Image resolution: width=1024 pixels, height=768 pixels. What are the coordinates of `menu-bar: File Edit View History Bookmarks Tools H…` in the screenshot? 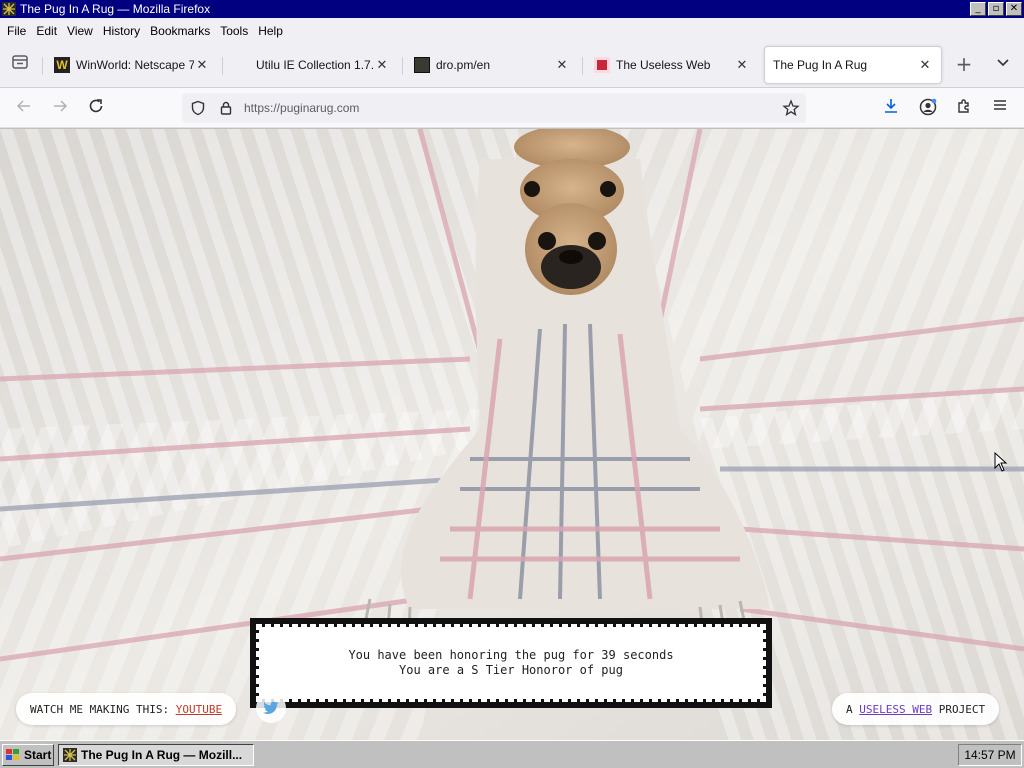 It's located at (512, 30).